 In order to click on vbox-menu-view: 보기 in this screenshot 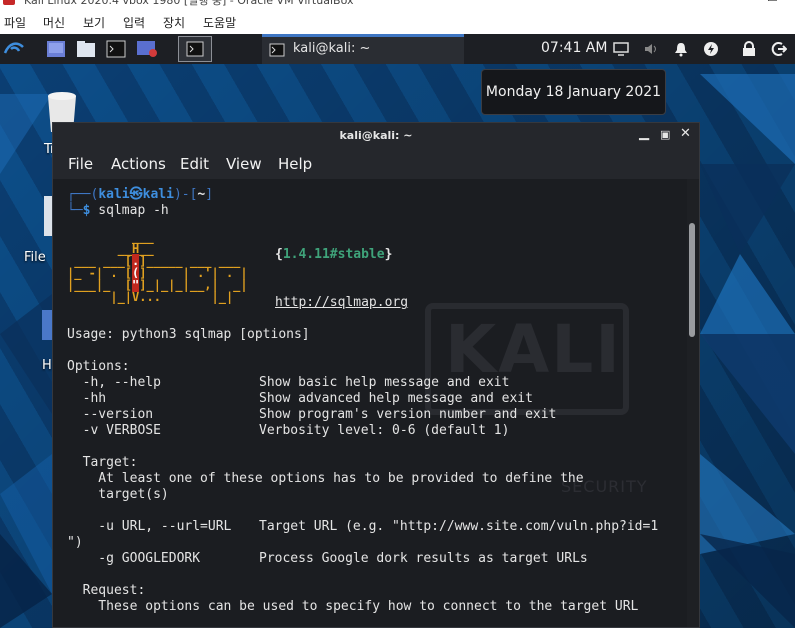, I will do `click(94, 22)`.